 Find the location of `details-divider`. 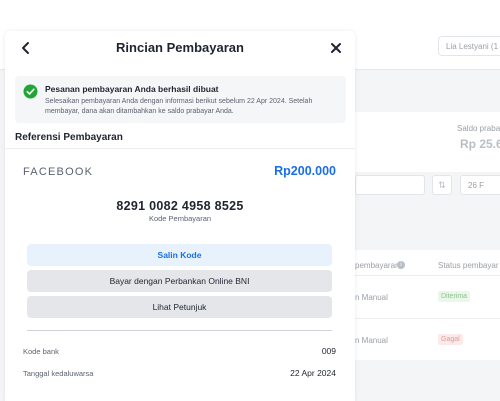

details-divider is located at coordinates (179, 330).